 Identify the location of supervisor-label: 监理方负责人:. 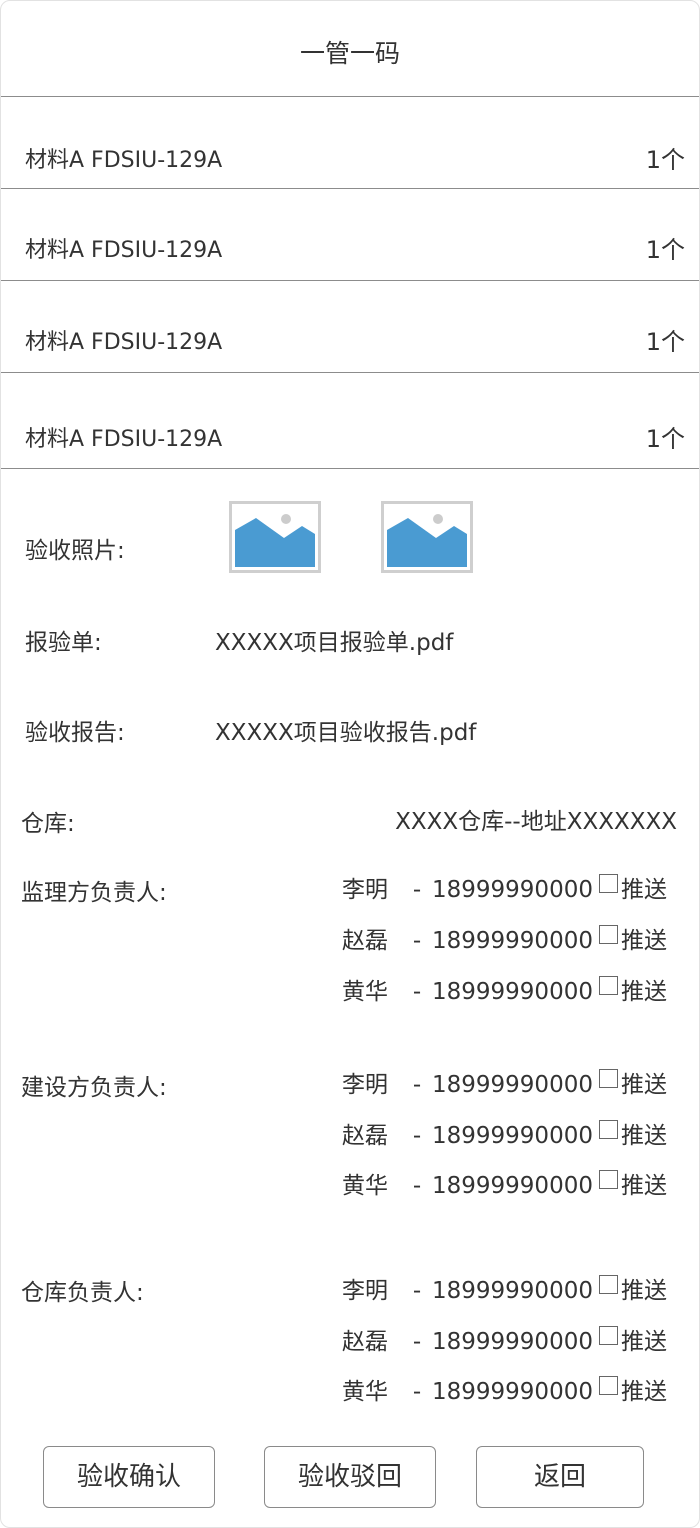
(94, 893).